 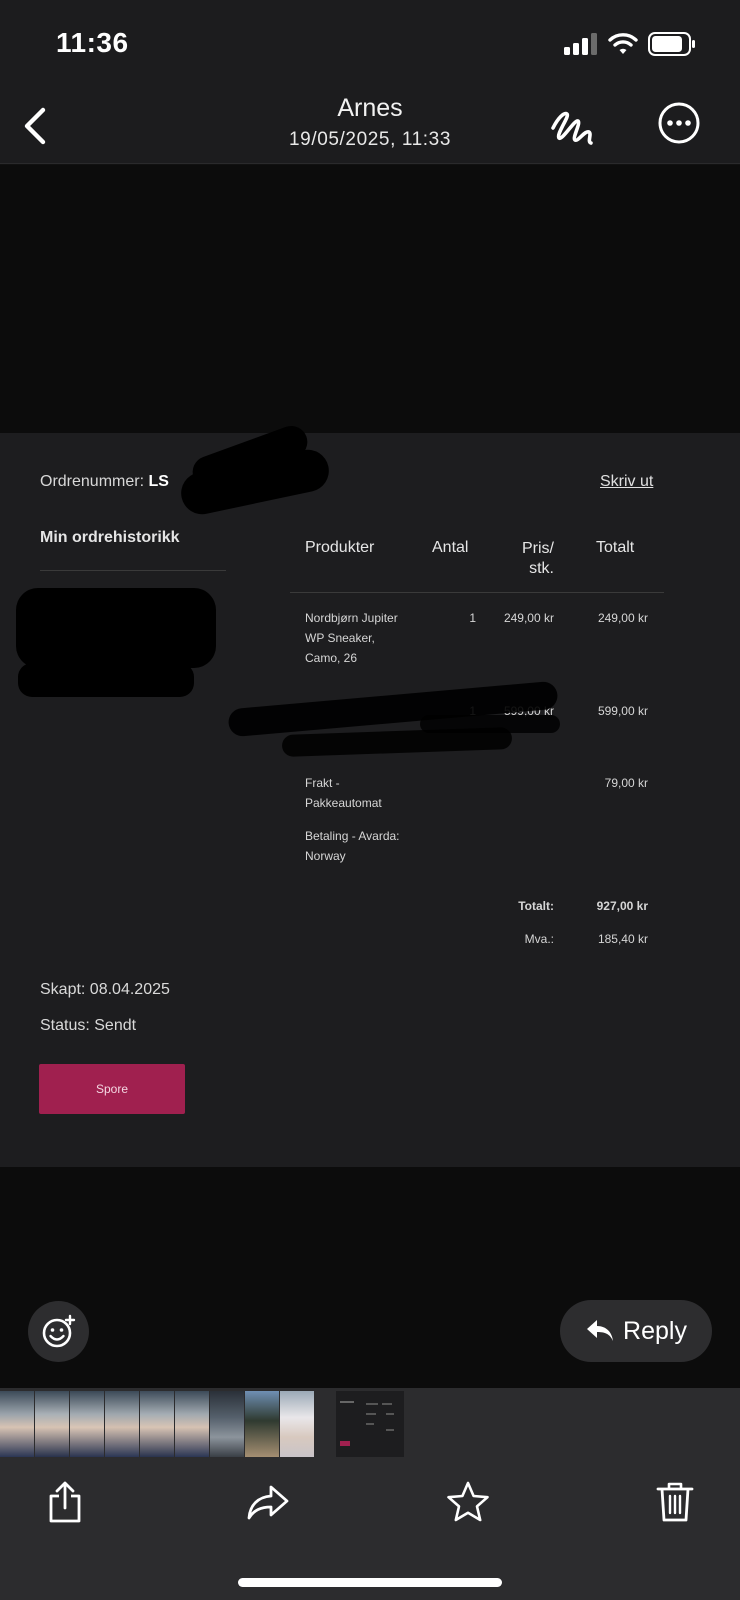 What do you see at coordinates (370, 139) in the screenshot?
I see `nav-subtitle: 19/05/2025, 11:33` at bounding box center [370, 139].